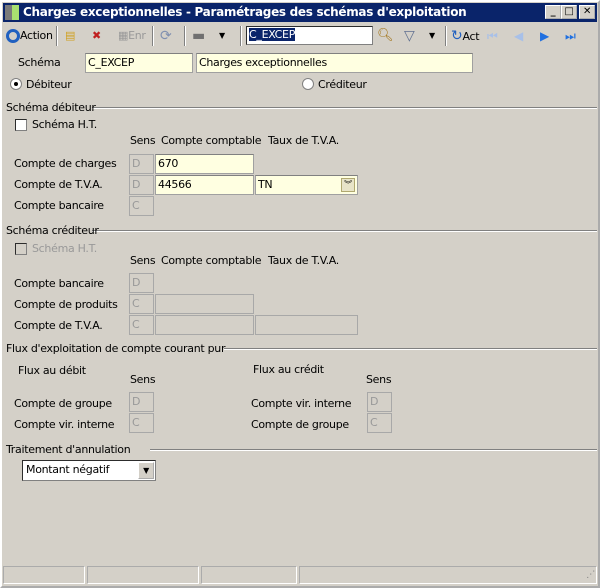  Describe the element at coordinates (471, 36) in the screenshot. I see `act-label: Act` at that location.